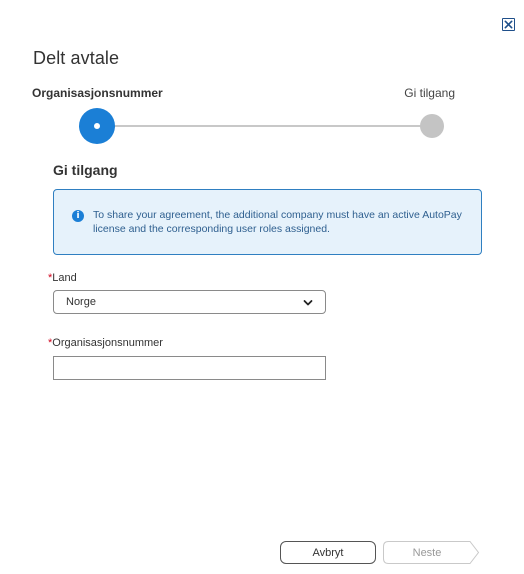 This screenshot has height=574, width=524. I want to click on dialog-title: Delt avtale, so click(76, 58).